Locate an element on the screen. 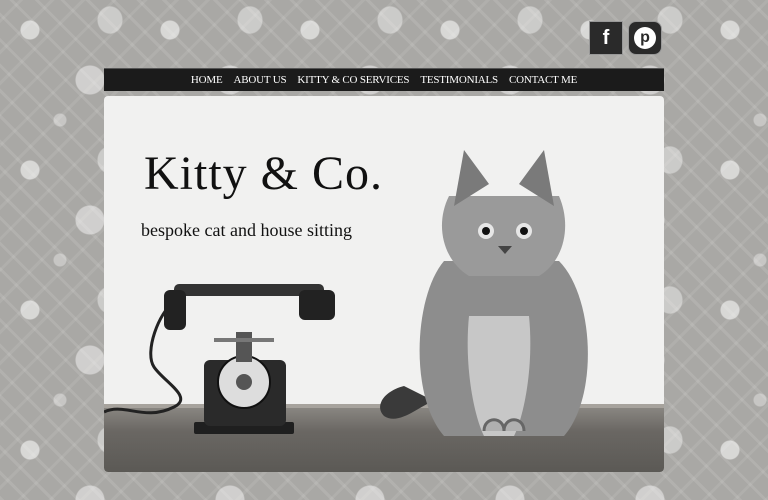 The width and height of the screenshot is (768, 500). pinterest-icon: p is located at coordinates (645, 38).